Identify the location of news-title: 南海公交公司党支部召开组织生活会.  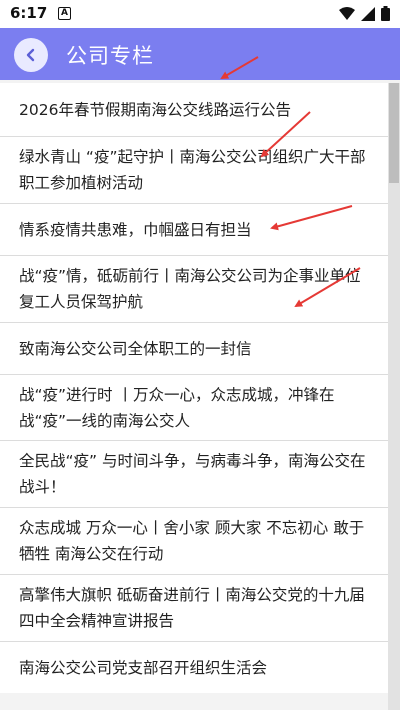
(143, 667).